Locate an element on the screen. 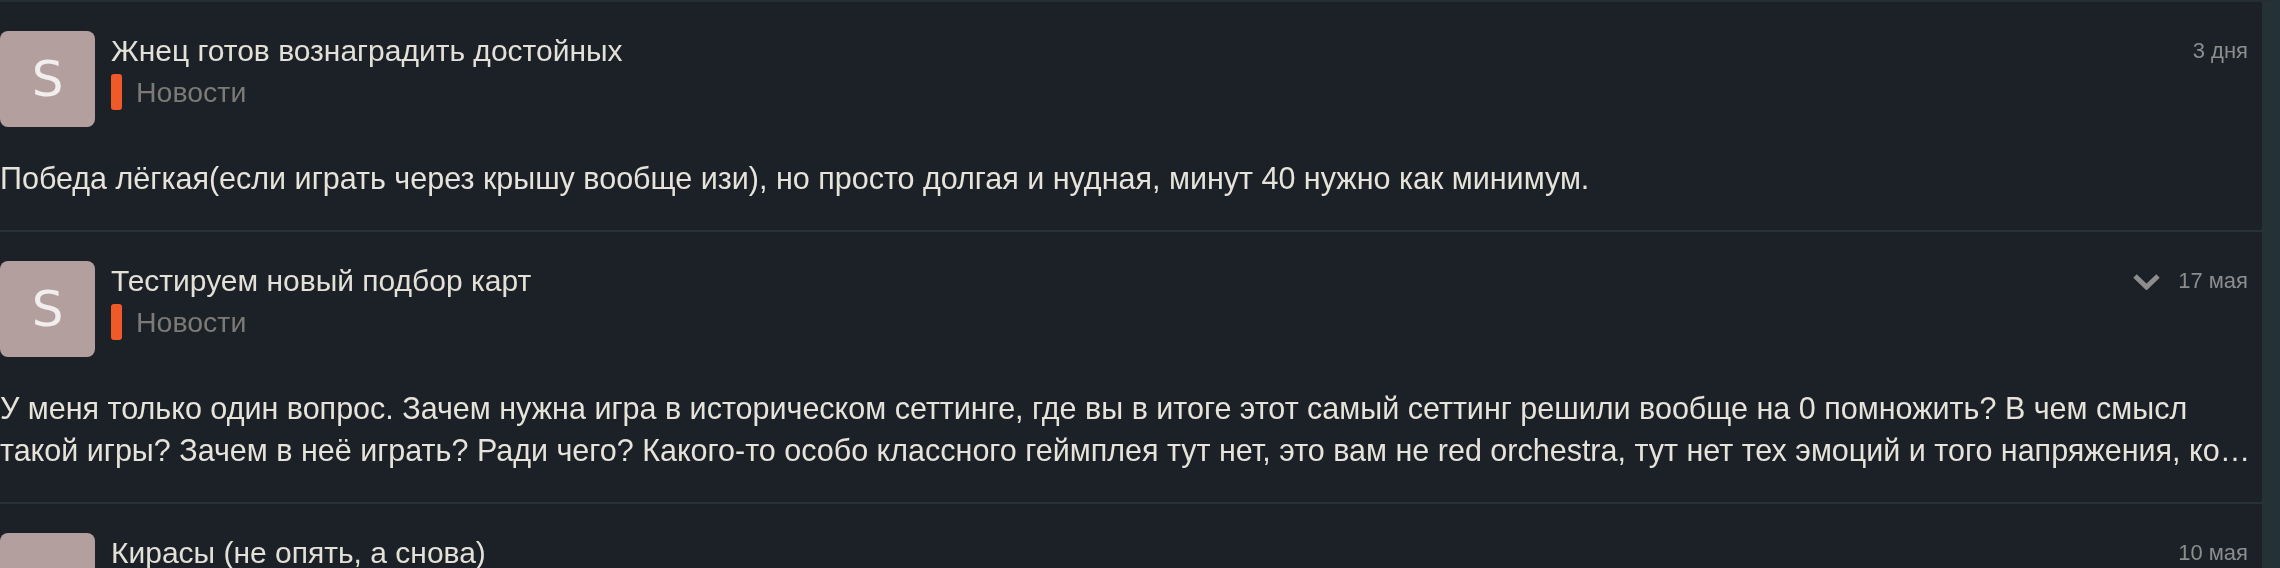 The height and width of the screenshot is (568, 2280). post-date: 17 мая is located at coordinates (2213, 281).